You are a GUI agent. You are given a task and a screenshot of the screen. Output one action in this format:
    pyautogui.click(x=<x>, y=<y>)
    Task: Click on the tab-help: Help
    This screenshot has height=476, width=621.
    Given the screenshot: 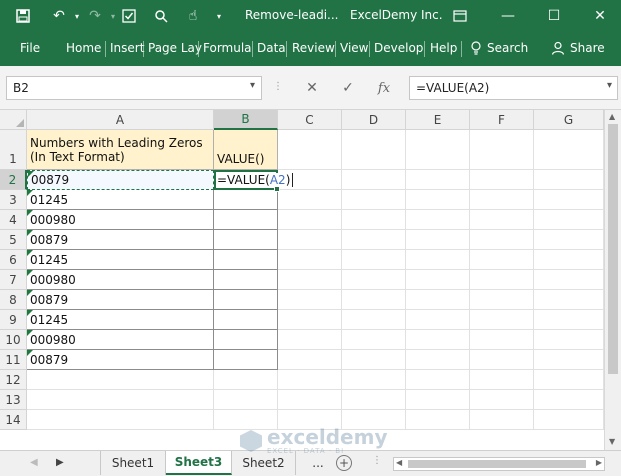 What is the action you would take?
    pyautogui.click(x=443, y=48)
    